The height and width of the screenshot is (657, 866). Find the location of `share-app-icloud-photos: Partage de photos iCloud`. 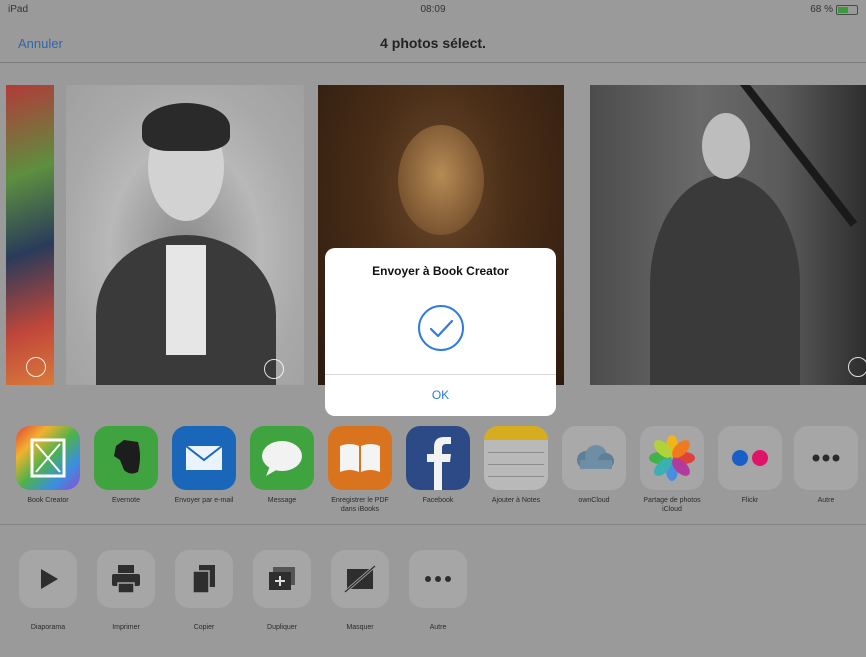

share-app-icloud-photos: Partage de photos iCloud is located at coordinates (672, 470).